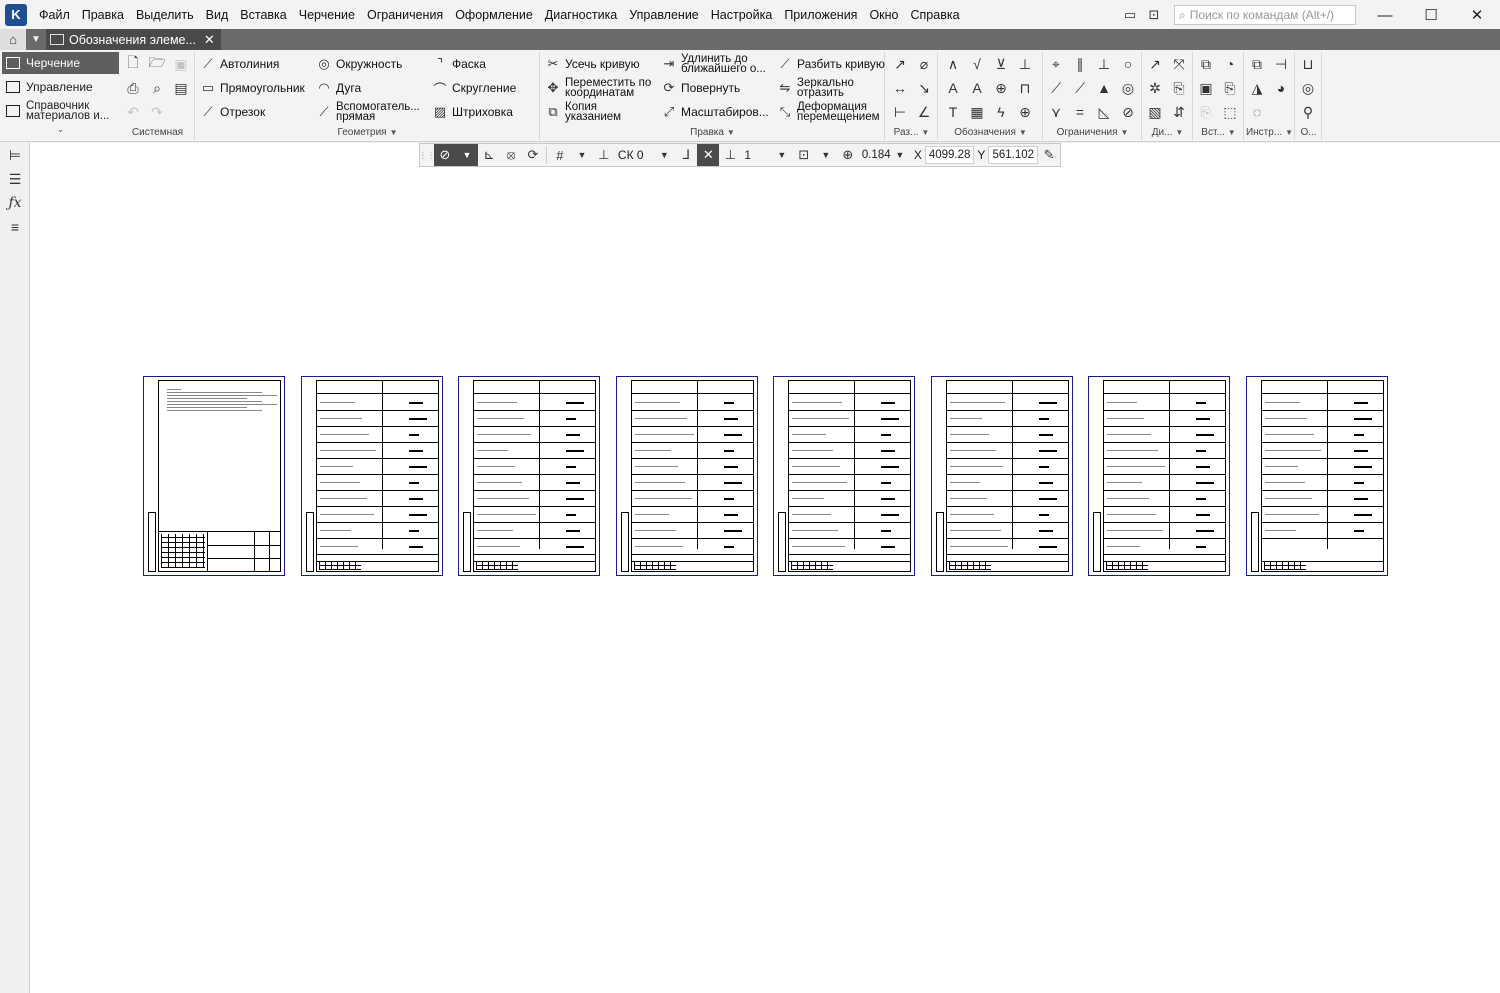 Image resolution: width=1500 pixels, height=993 pixels. What do you see at coordinates (804, 155) in the screenshot?
I see `zoom-frame-icon: ⊡` at bounding box center [804, 155].